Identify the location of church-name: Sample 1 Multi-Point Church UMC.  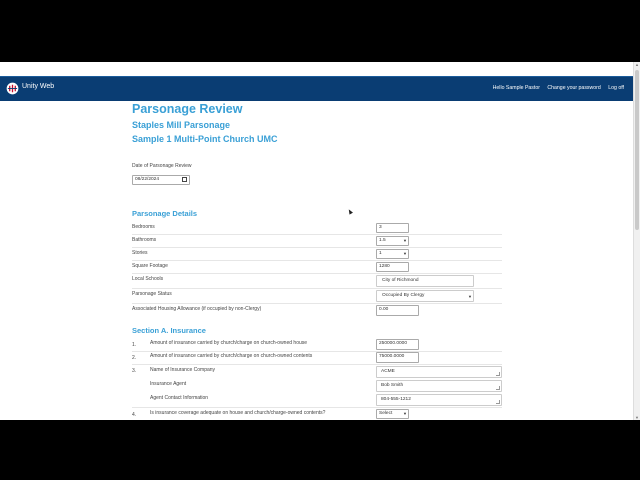
(205, 139).